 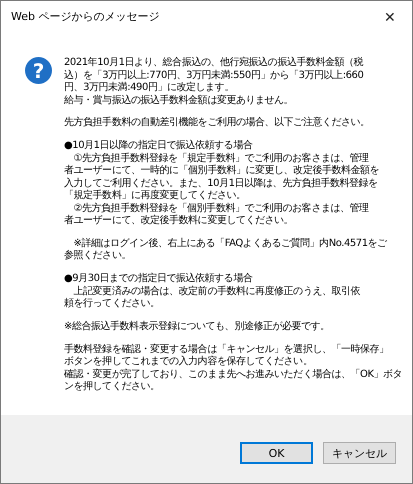 I want to click on message-line: 頼を行ってください。, so click(x=112, y=304).